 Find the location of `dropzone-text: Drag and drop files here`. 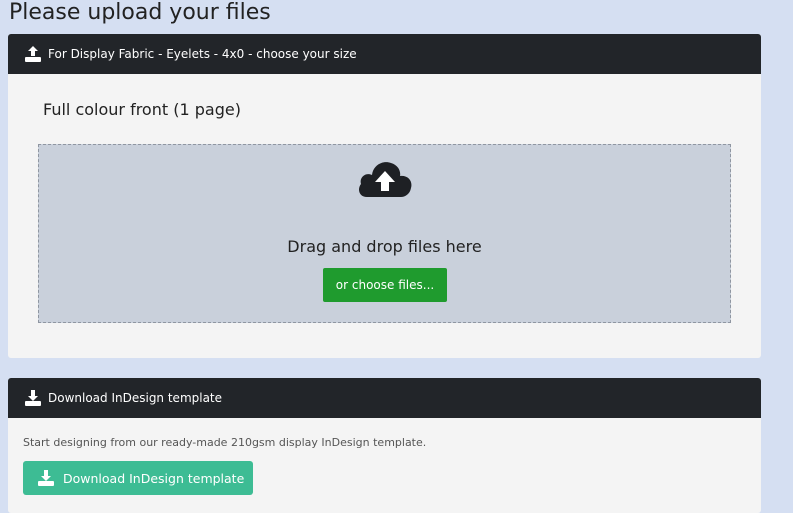

dropzone-text: Drag and drop files here is located at coordinates (384, 246).